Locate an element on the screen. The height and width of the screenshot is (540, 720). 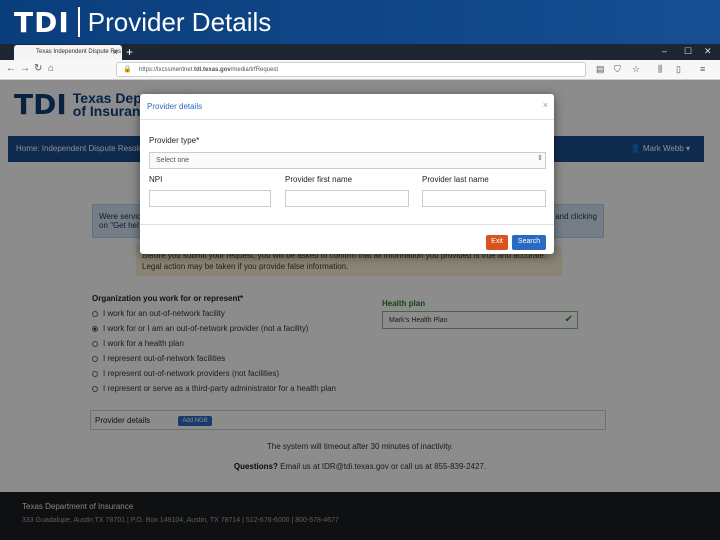
tab-close-icon: × is located at coordinates (115, 52).